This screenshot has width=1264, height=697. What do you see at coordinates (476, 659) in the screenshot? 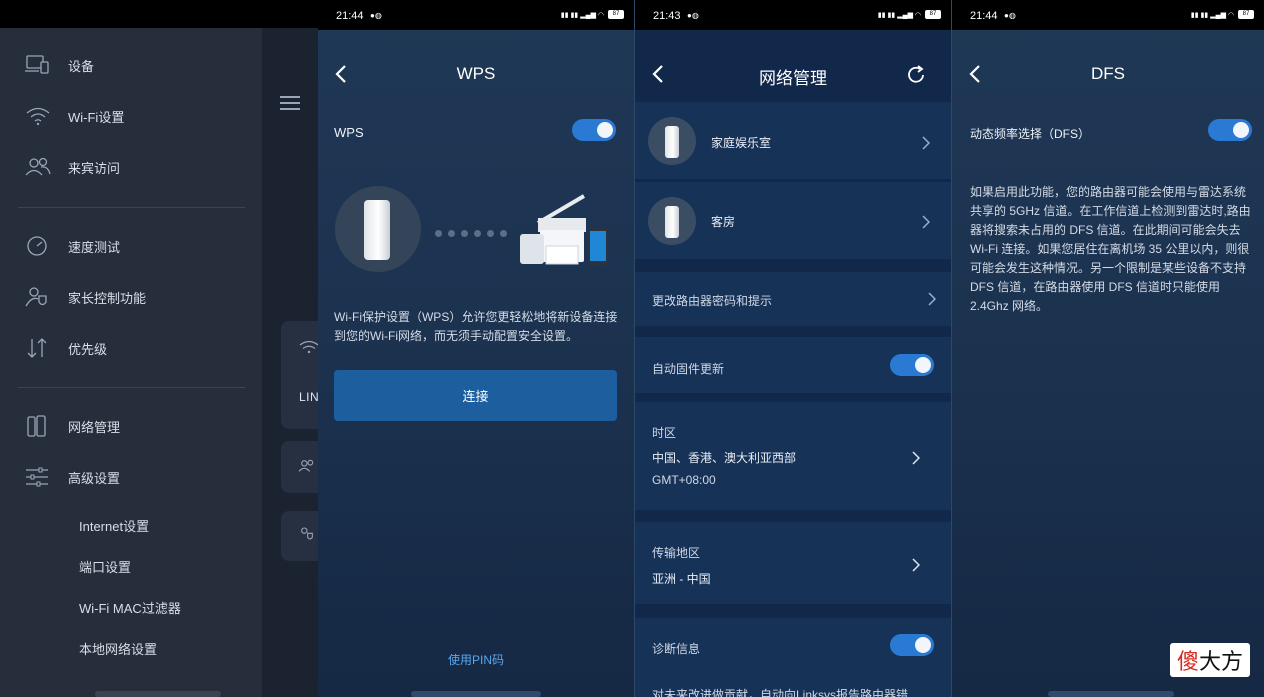
I see `use-pin-link: 使用PIN码` at bounding box center [476, 659].